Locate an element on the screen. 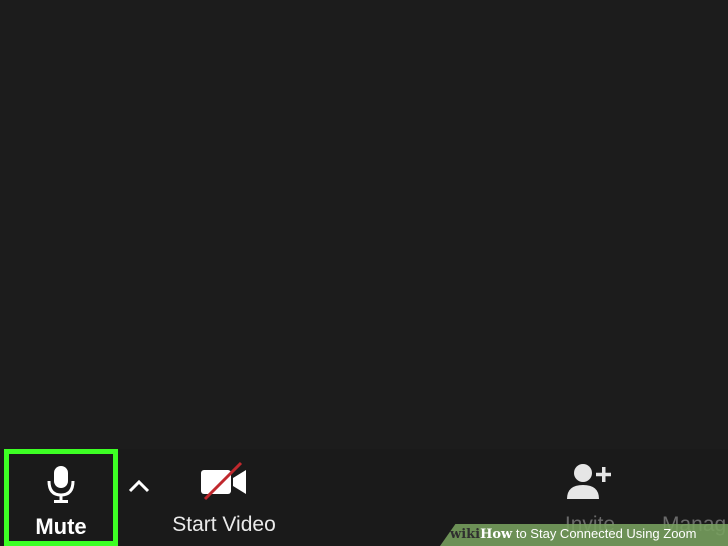  watermark-text: wikiHow to Stay Connected Using Zoom is located at coordinates (573, 534).